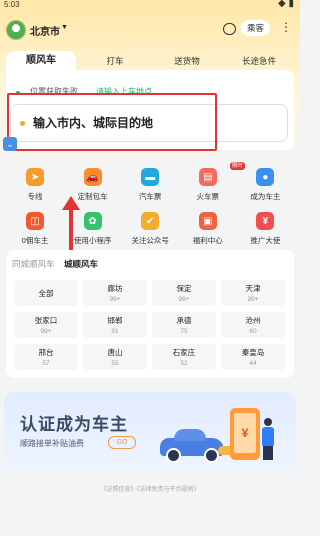 The image size is (320, 536). I want to click on service-label: 成为车主, so click(265, 196).